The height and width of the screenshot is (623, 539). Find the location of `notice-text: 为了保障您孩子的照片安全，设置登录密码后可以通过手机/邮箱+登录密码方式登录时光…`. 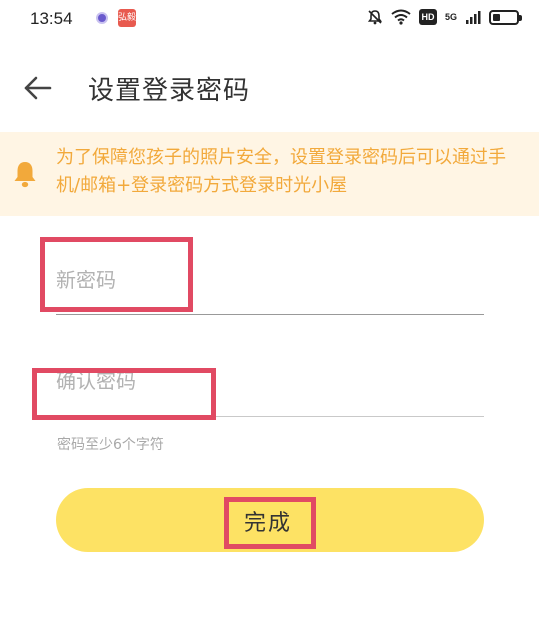

notice-text: 为了保障您孩子的照片安全，设置登录密码后可以通过手机/邮箱+登录密码方式登录时光… is located at coordinates (281, 171).